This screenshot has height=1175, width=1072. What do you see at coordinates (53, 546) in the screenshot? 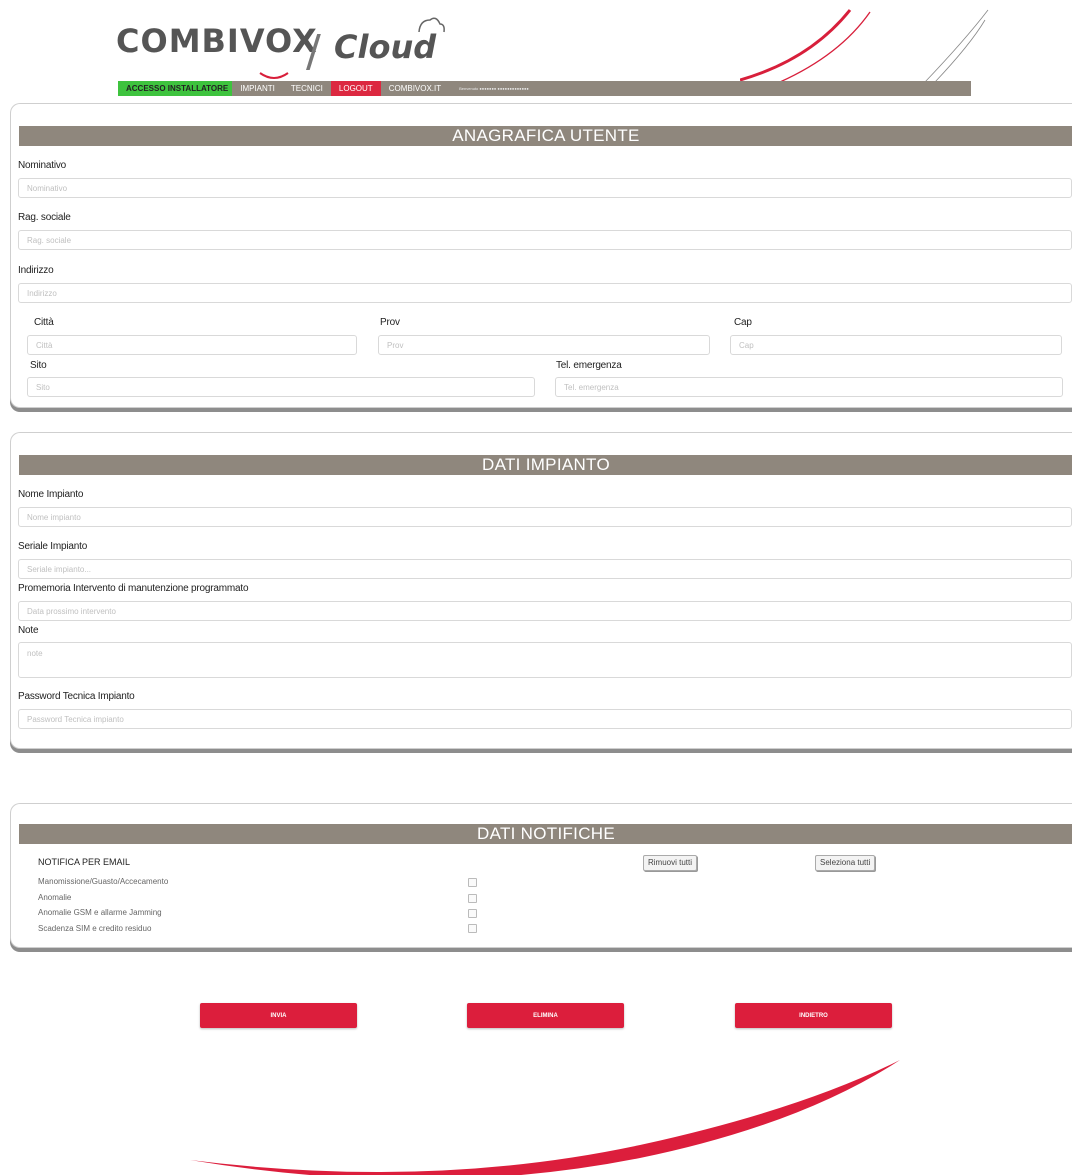
I see `label-seriale-impianto: Seriale Impianto` at bounding box center [53, 546].